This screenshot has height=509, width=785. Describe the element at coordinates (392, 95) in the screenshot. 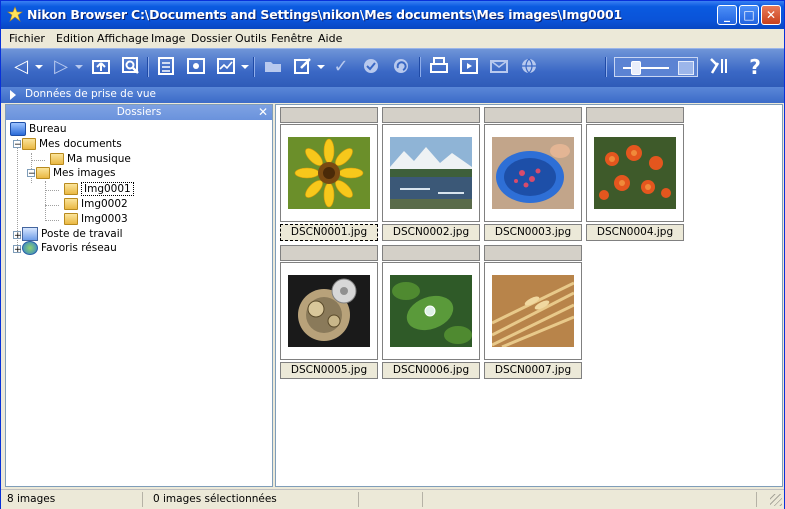

I see `shooting-data-bar: Données de prise de vue` at that location.